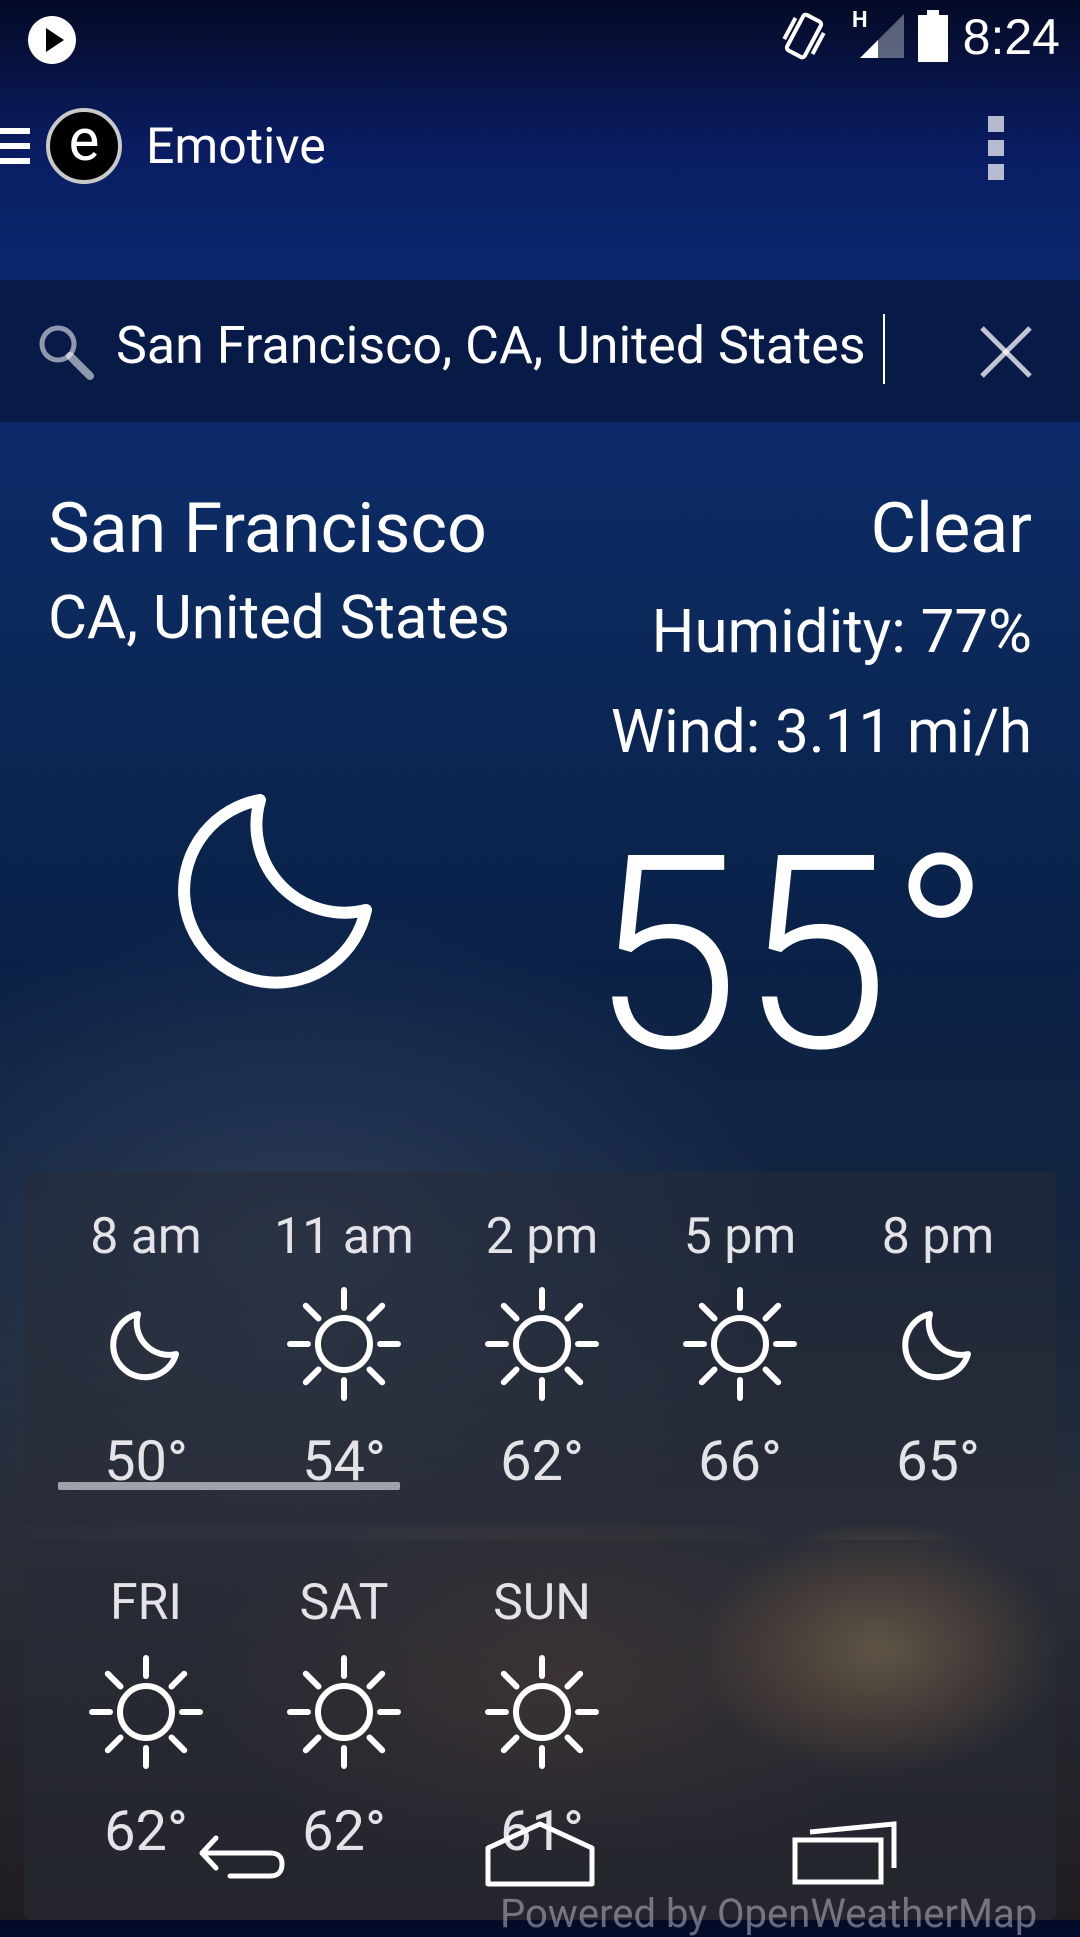  What do you see at coordinates (84, 141) in the screenshot?
I see `app-logo-letter: e` at bounding box center [84, 141].